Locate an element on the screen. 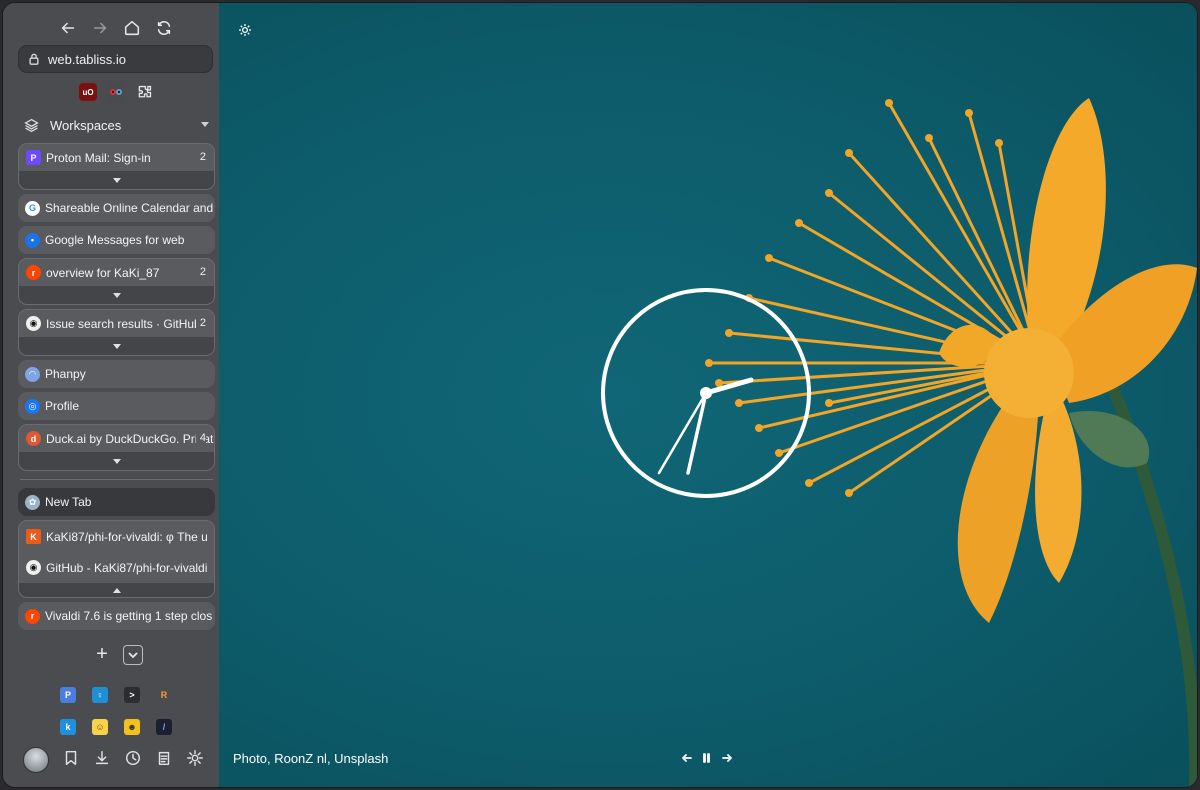 This screenshot has width=1200, height=790. collapse-stack-button is located at coordinates (116, 590).